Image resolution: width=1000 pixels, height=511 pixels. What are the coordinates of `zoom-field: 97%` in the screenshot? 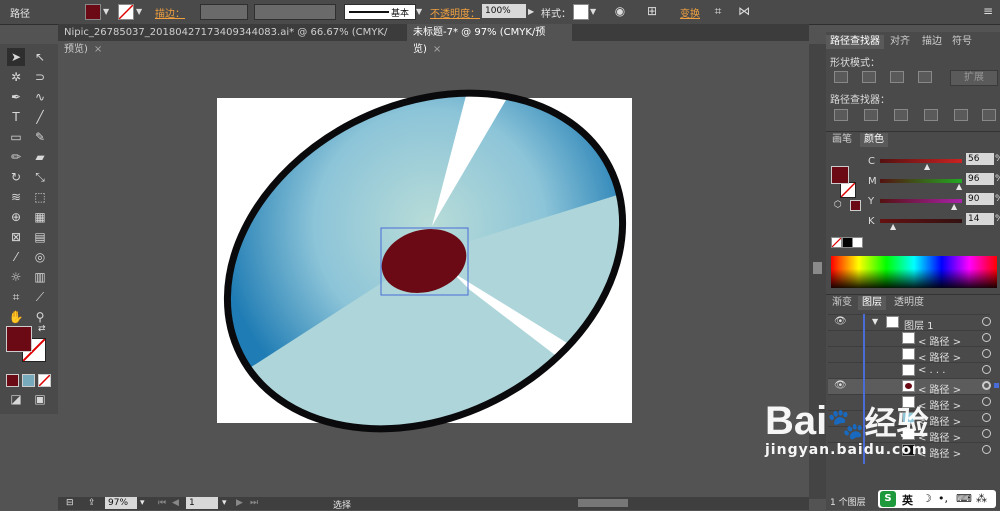 It's located at (121, 503).